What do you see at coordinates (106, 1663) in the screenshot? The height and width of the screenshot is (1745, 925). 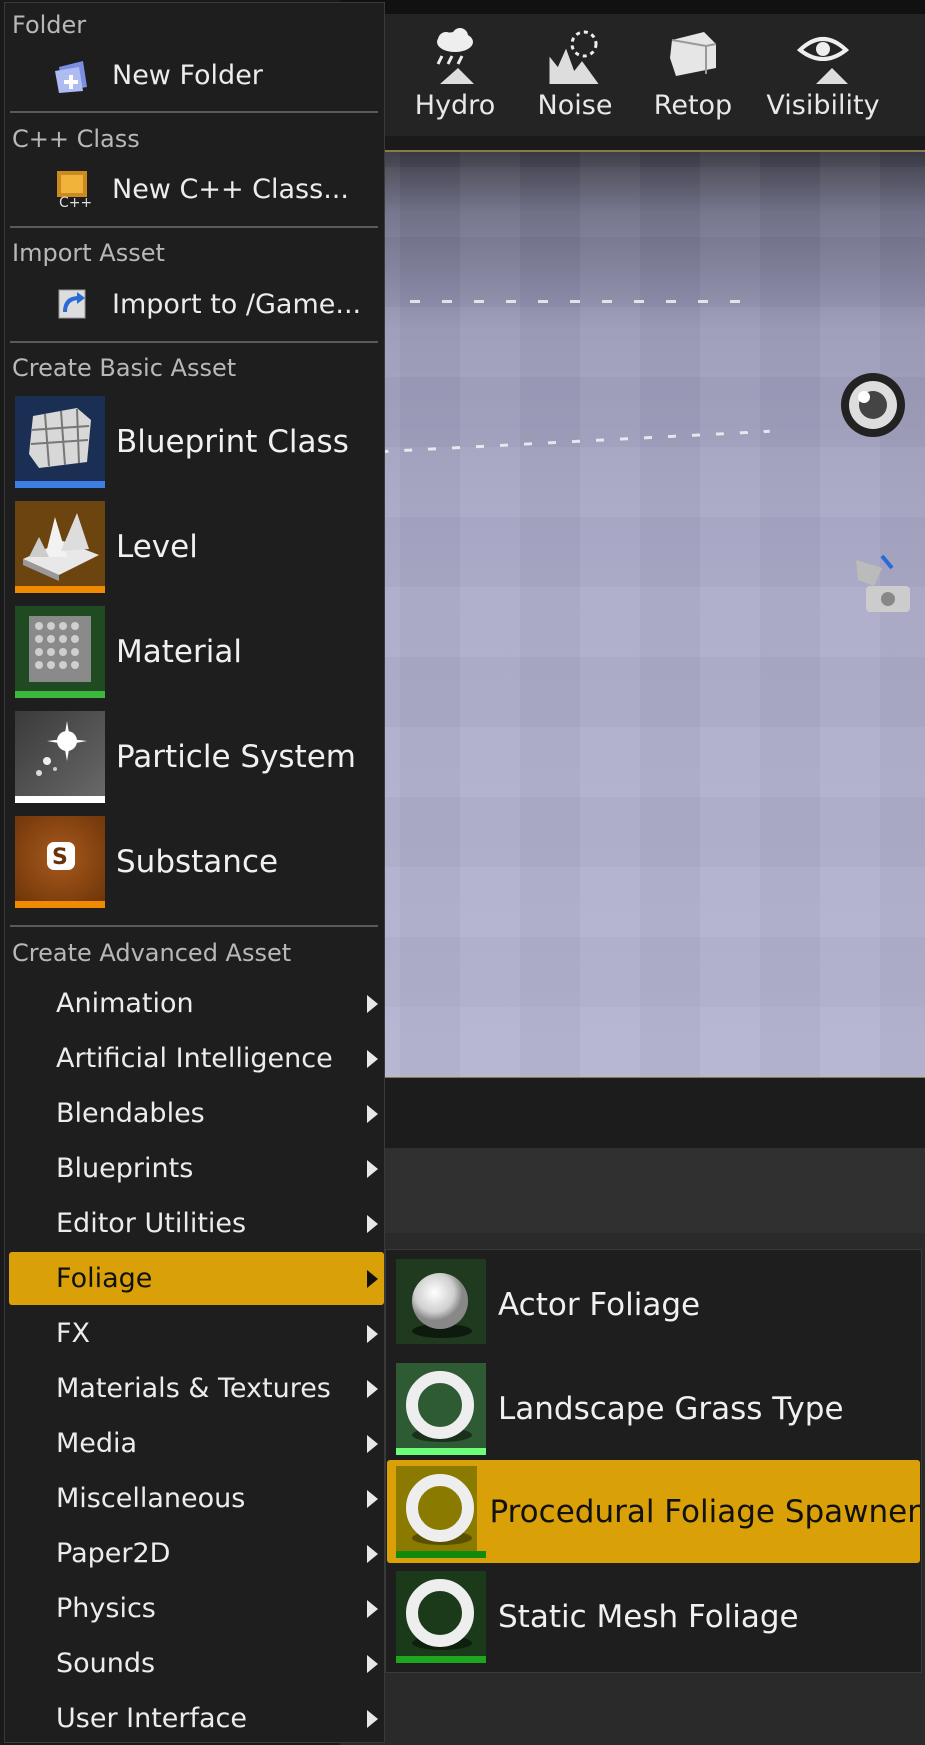 I see `advanced-item-label: Sounds` at bounding box center [106, 1663].